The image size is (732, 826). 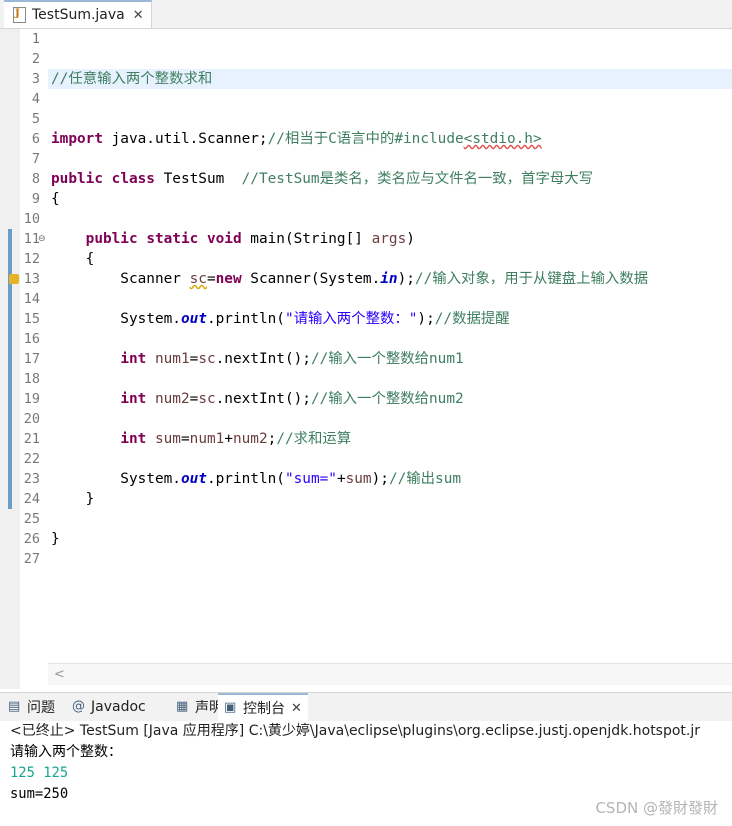 What do you see at coordinates (172, 239) in the screenshot?
I see `code-token: static` at bounding box center [172, 239].